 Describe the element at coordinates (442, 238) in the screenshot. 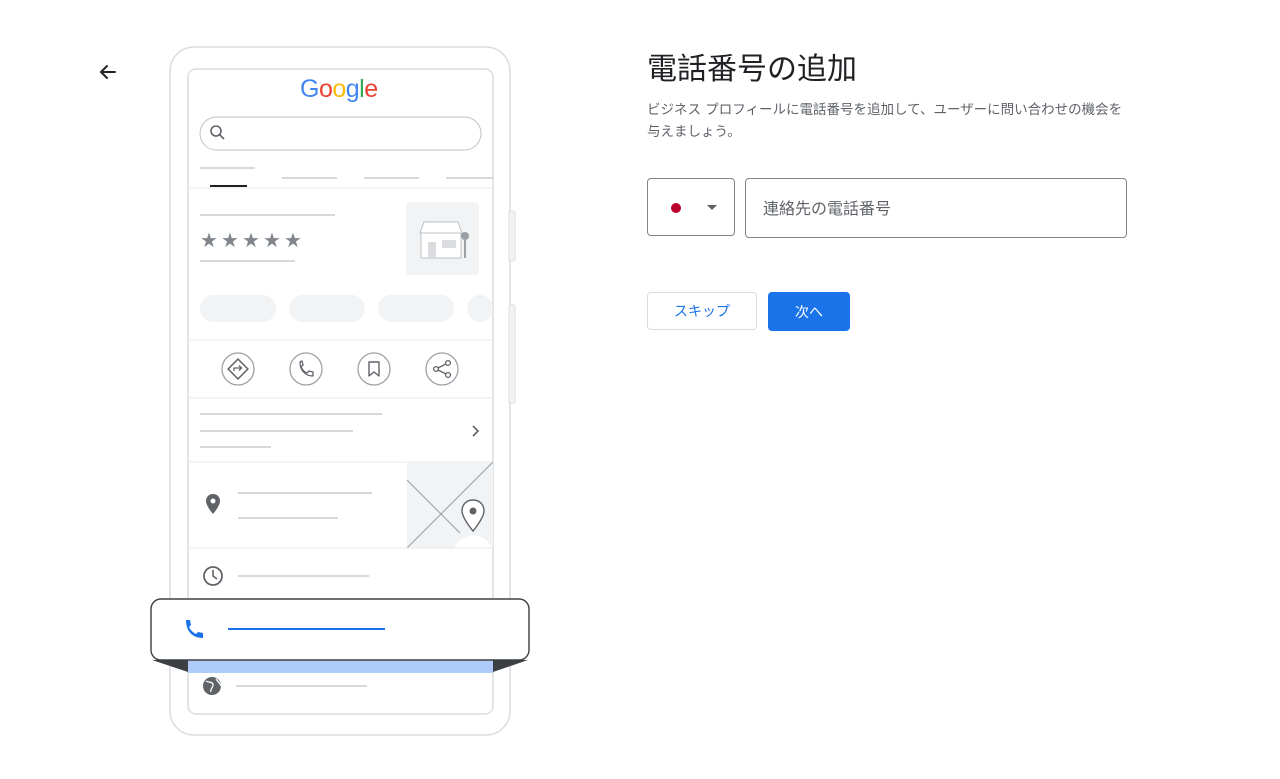

I see `storefront-icon` at that location.